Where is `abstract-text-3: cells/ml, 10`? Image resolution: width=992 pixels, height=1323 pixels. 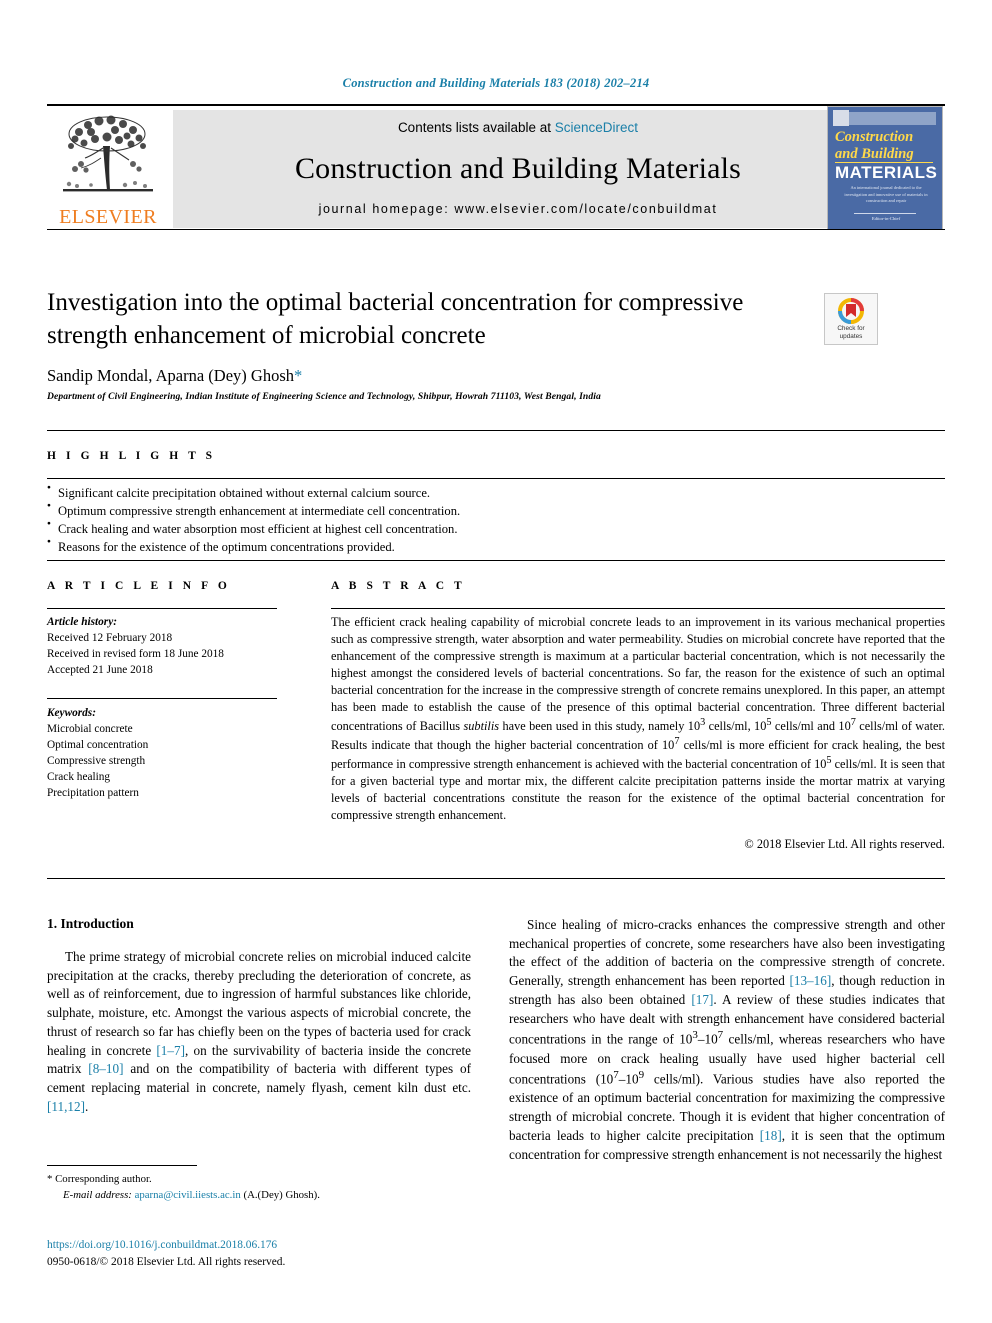 abstract-text-3: cells/ml, 10 is located at coordinates (736, 725).